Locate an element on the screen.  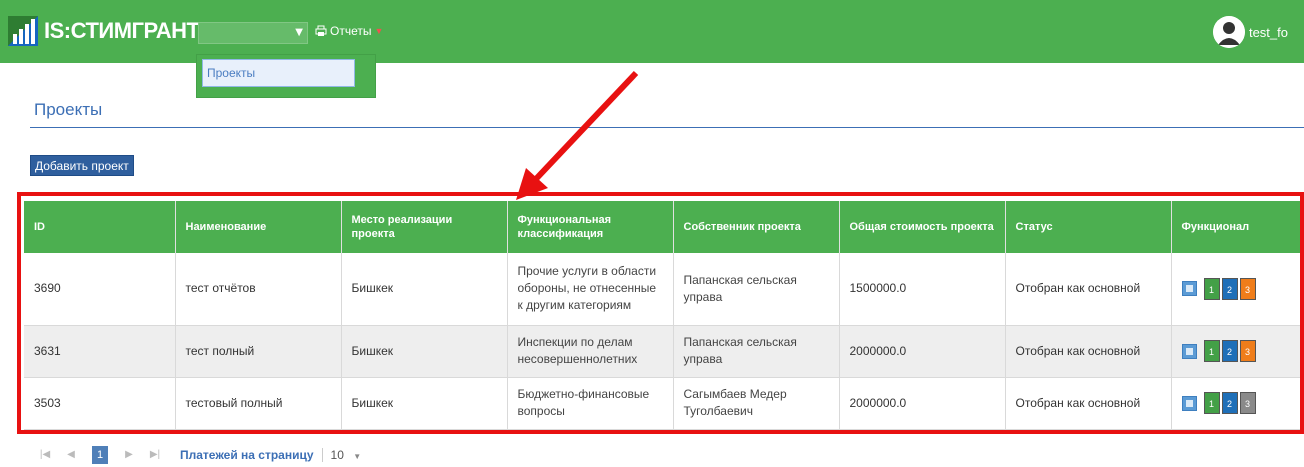
per-page-label: Платежей на страницу is located at coordinates (247, 455).